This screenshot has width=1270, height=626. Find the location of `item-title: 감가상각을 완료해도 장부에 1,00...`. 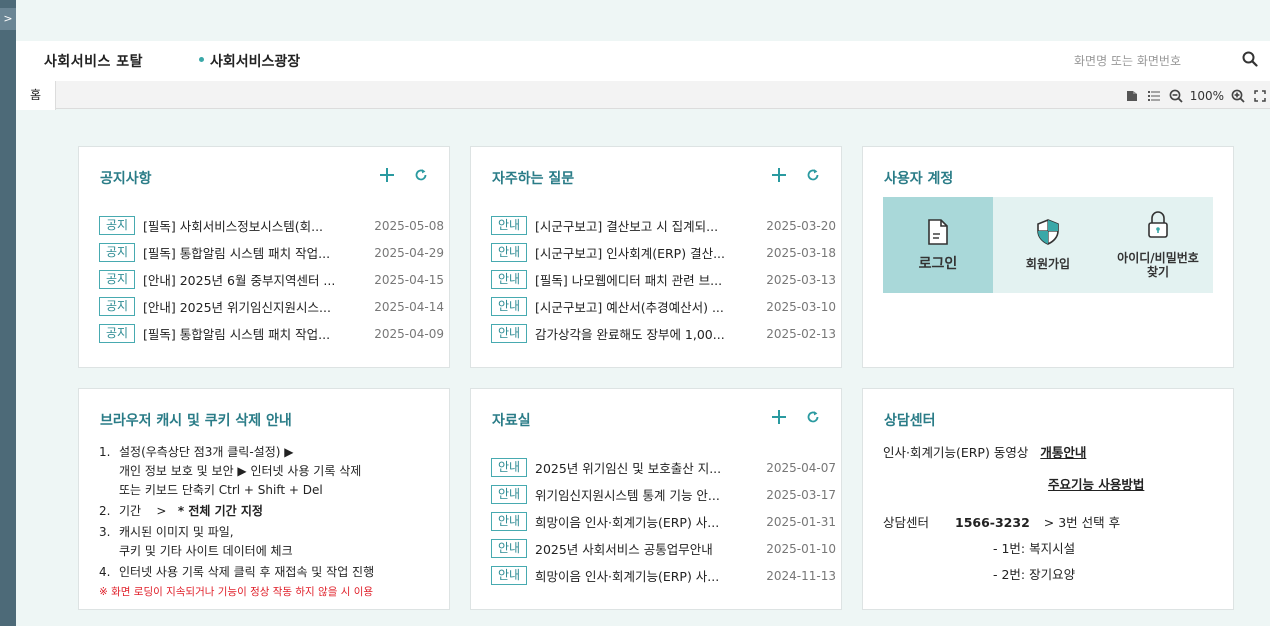

item-title: 감가상각을 완료해도 장부에 1,00... is located at coordinates (630, 334).